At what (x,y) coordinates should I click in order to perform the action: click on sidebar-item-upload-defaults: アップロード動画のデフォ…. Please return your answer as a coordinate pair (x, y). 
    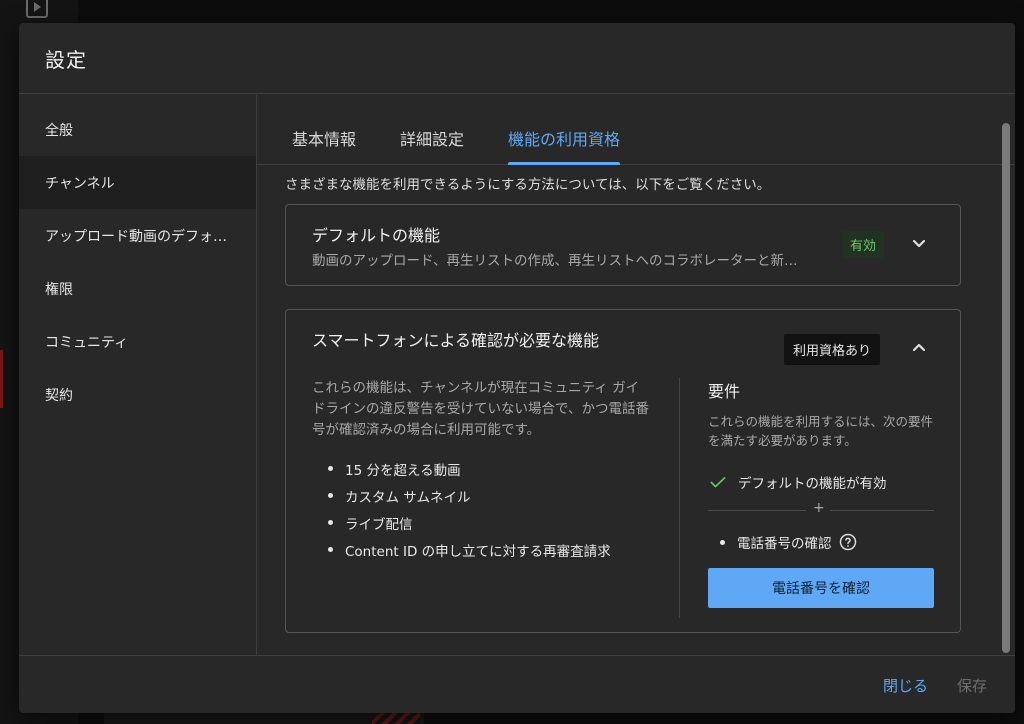
    Looking at the image, I should click on (137, 235).